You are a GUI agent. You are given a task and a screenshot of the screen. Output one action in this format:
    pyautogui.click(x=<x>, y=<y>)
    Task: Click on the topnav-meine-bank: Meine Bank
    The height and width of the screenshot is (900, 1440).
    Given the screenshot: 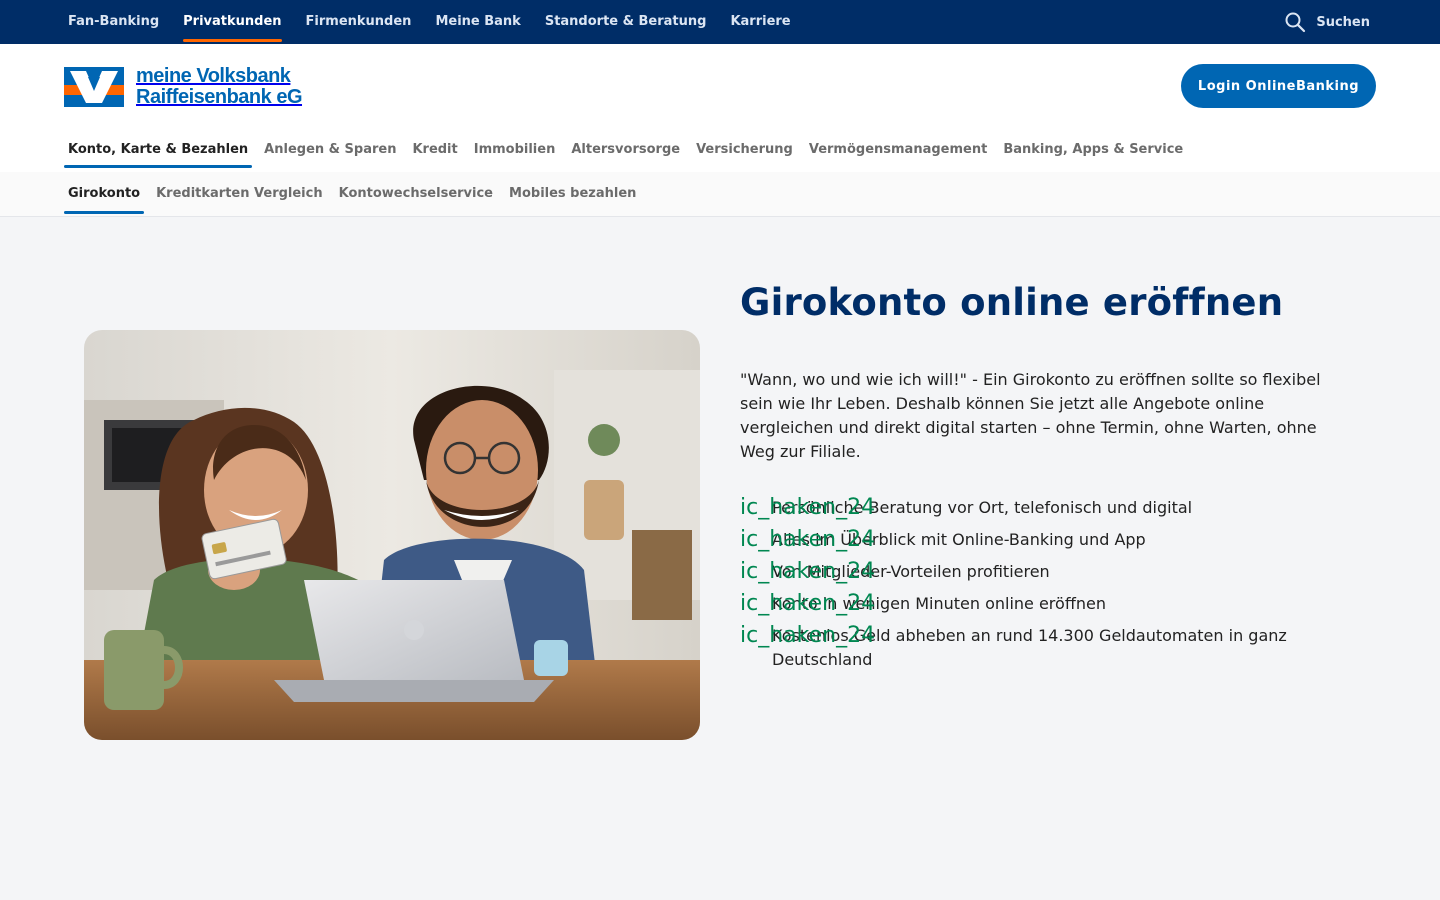 What is the action you would take?
    pyautogui.click(x=477, y=22)
    